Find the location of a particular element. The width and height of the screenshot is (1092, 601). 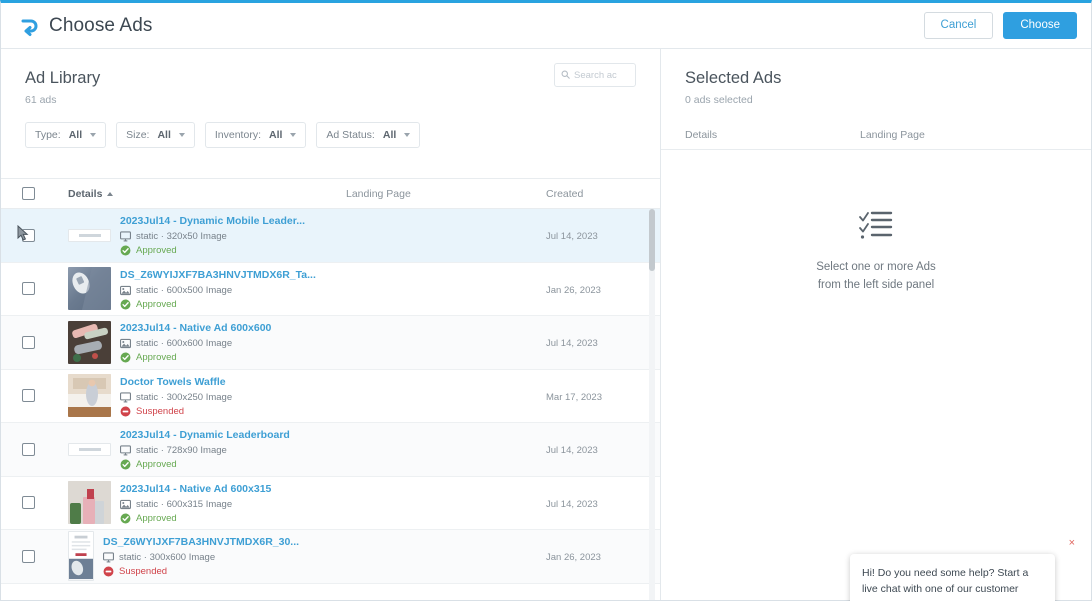

search-box is located at coordinates (595, 75).